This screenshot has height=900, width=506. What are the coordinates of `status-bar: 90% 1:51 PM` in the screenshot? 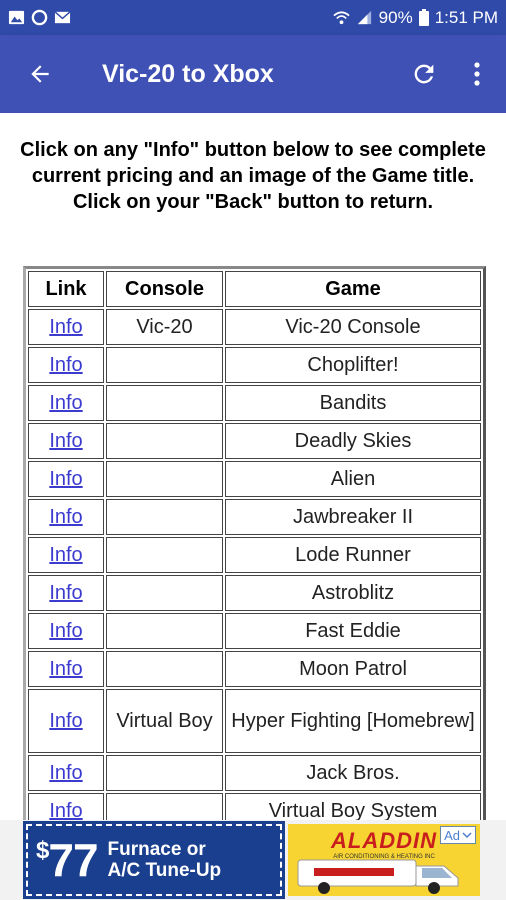 It's located at (253, 17).